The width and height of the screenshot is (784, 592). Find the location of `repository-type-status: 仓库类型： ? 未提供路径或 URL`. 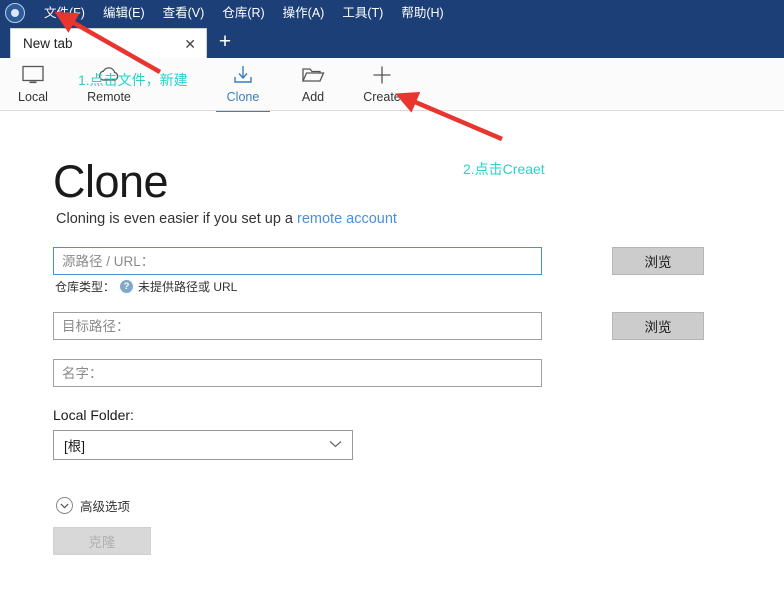

repository-type-status: 仓库类型： ? 未提供路径或 URL is located at coordinates (146, 286).